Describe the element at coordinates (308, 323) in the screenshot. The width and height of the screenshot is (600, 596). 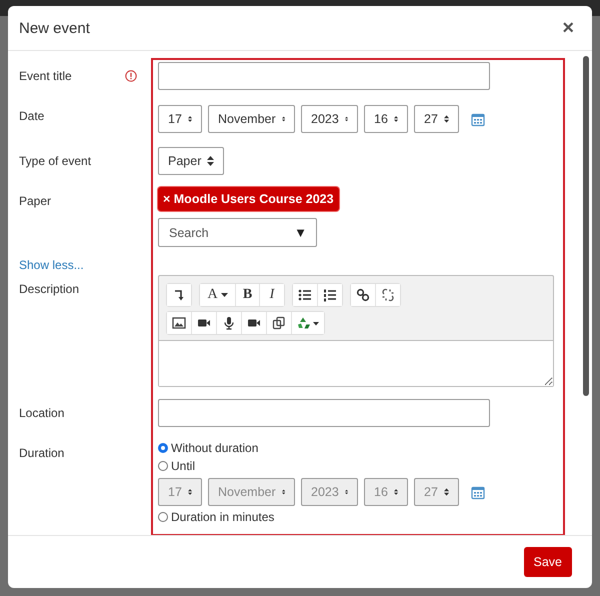
I see `recycle-icon` at that location.